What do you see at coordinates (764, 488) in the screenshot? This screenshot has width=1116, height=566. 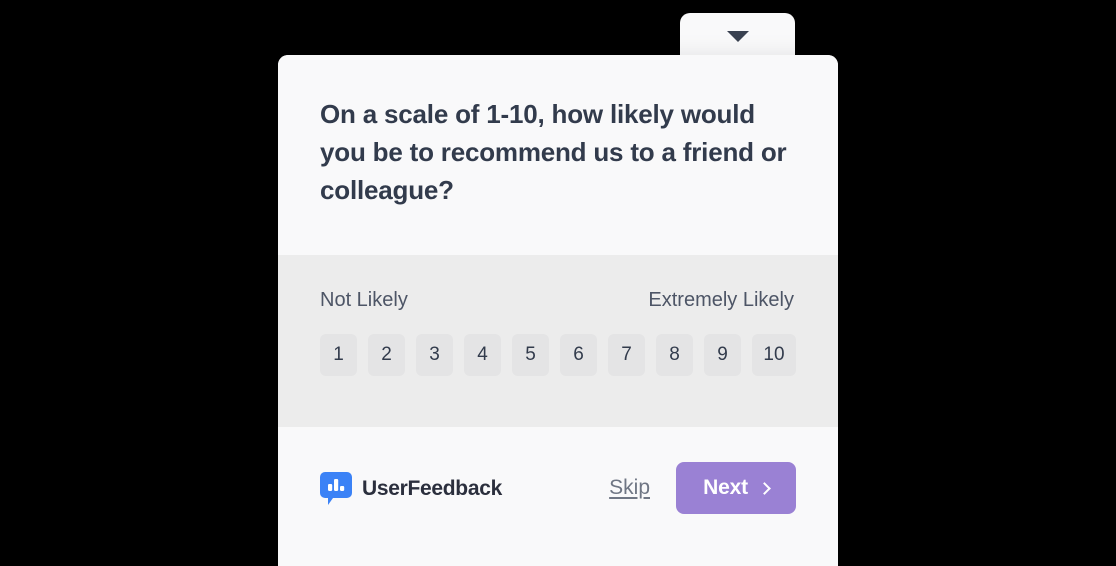 I see `chevron-right-icon` at bounding box center [764, 488].